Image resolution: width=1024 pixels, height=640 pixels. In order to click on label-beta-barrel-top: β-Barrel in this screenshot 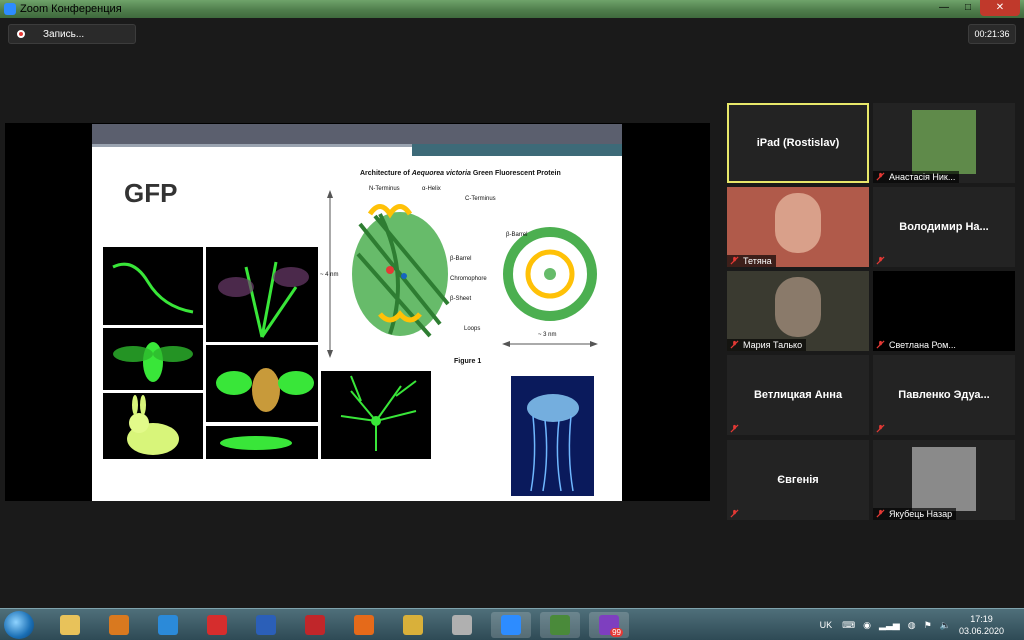, I will do `click(517, 235)`.